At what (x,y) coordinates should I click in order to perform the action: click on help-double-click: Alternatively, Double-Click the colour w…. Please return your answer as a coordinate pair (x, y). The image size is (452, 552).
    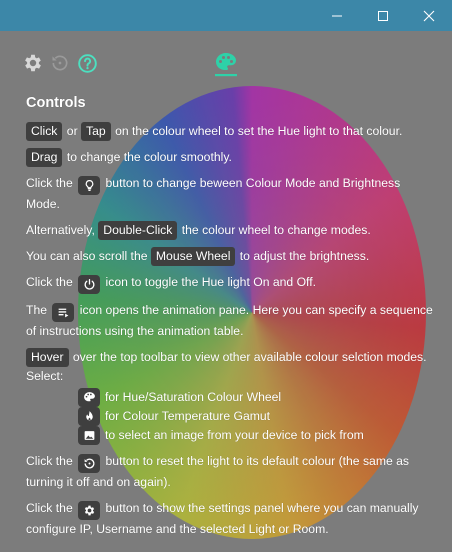
    Looking at the image, I should click on (231, 230).